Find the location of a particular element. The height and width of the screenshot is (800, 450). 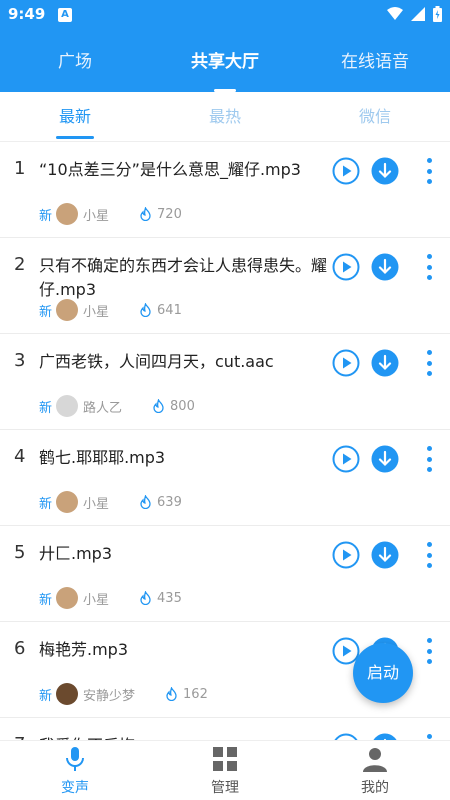

main-tabs: 广场 共享大厅 在线语音 is located at coordinates (225, 68).